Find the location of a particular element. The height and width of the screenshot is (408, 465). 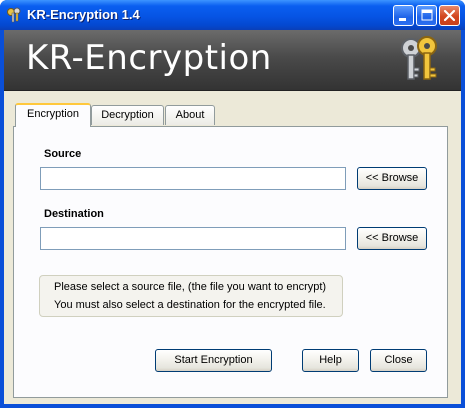

window-title: KR-Encryption 1.4 is located at coordinates (83, 14).